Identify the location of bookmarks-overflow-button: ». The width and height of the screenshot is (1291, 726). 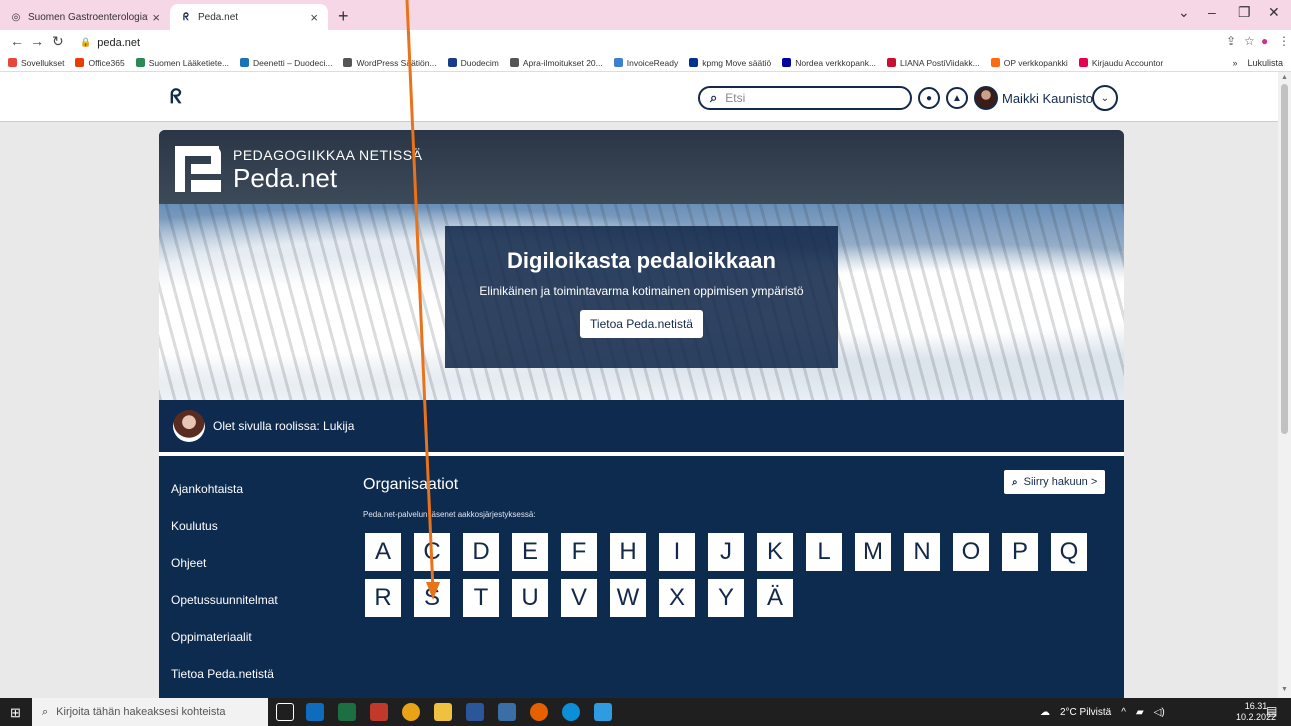
(1234, 63).